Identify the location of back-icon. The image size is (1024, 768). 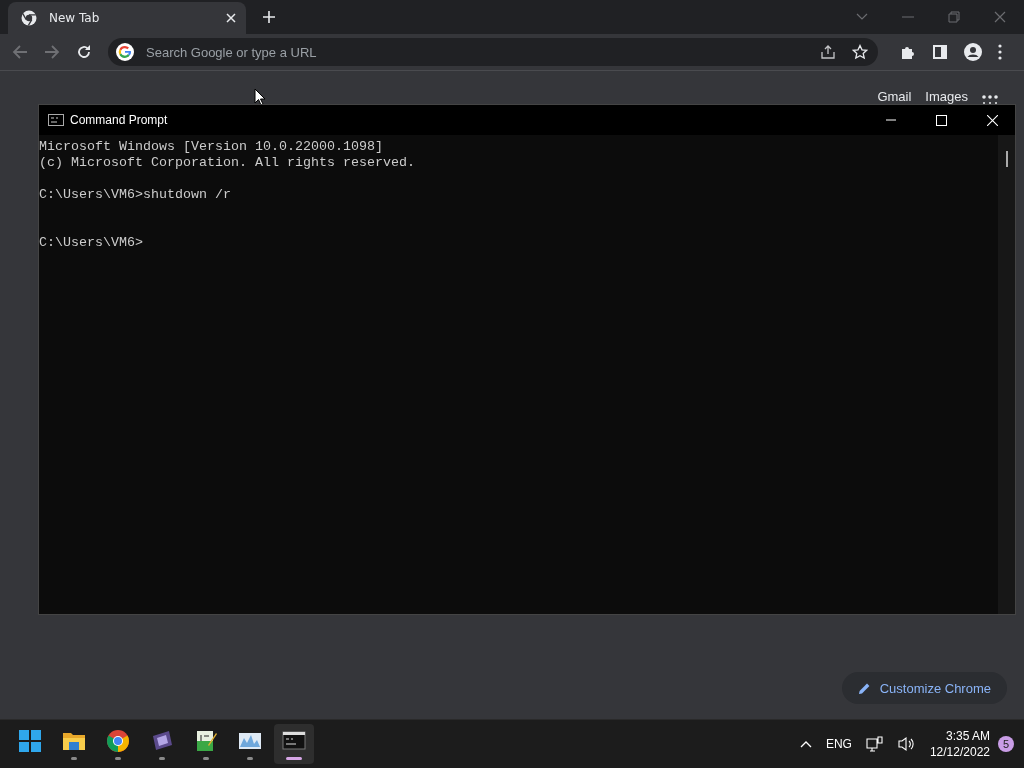
(20, 52).